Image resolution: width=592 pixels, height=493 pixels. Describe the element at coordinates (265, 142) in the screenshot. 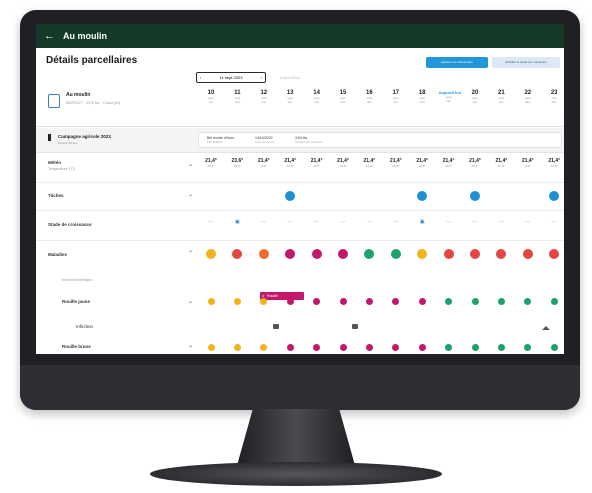

I see `sowing-label: Date de semis` at that location.